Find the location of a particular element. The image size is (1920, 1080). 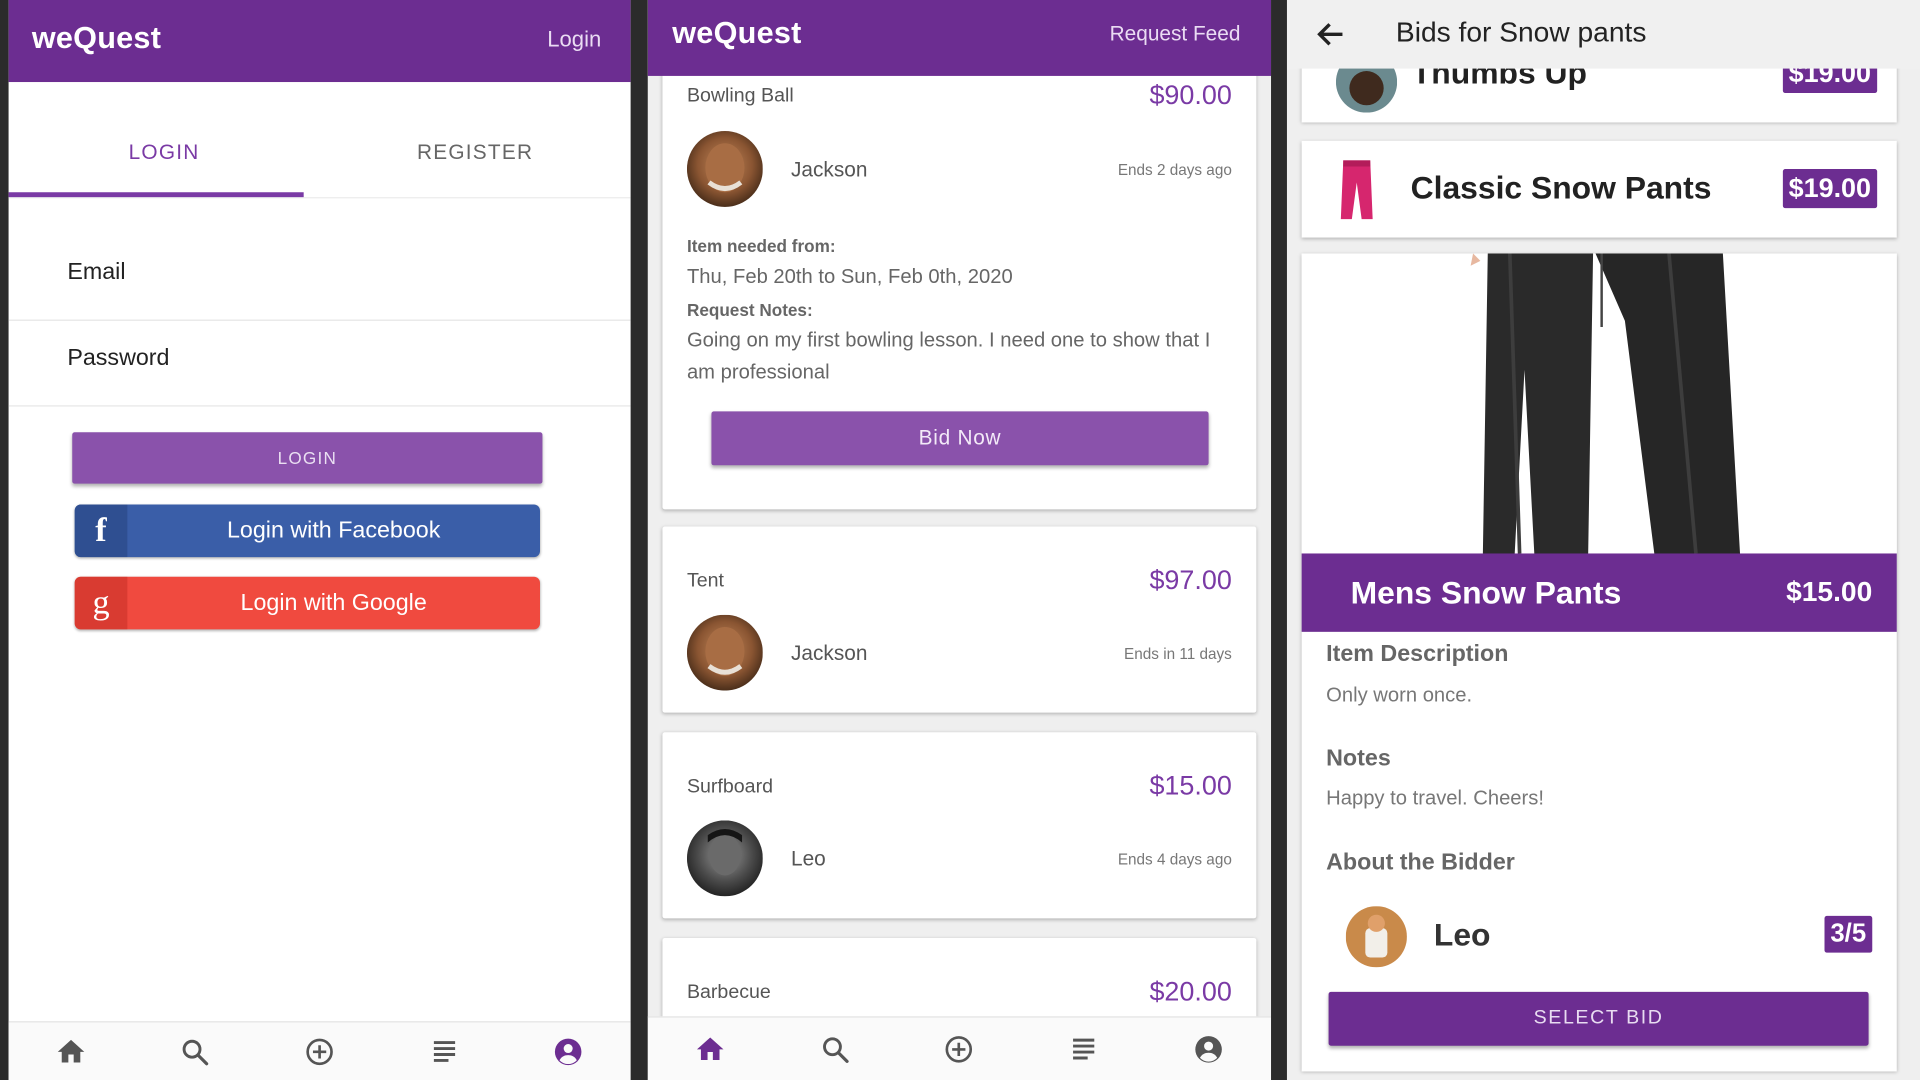

product-image is located at coordinates (1599, 403).